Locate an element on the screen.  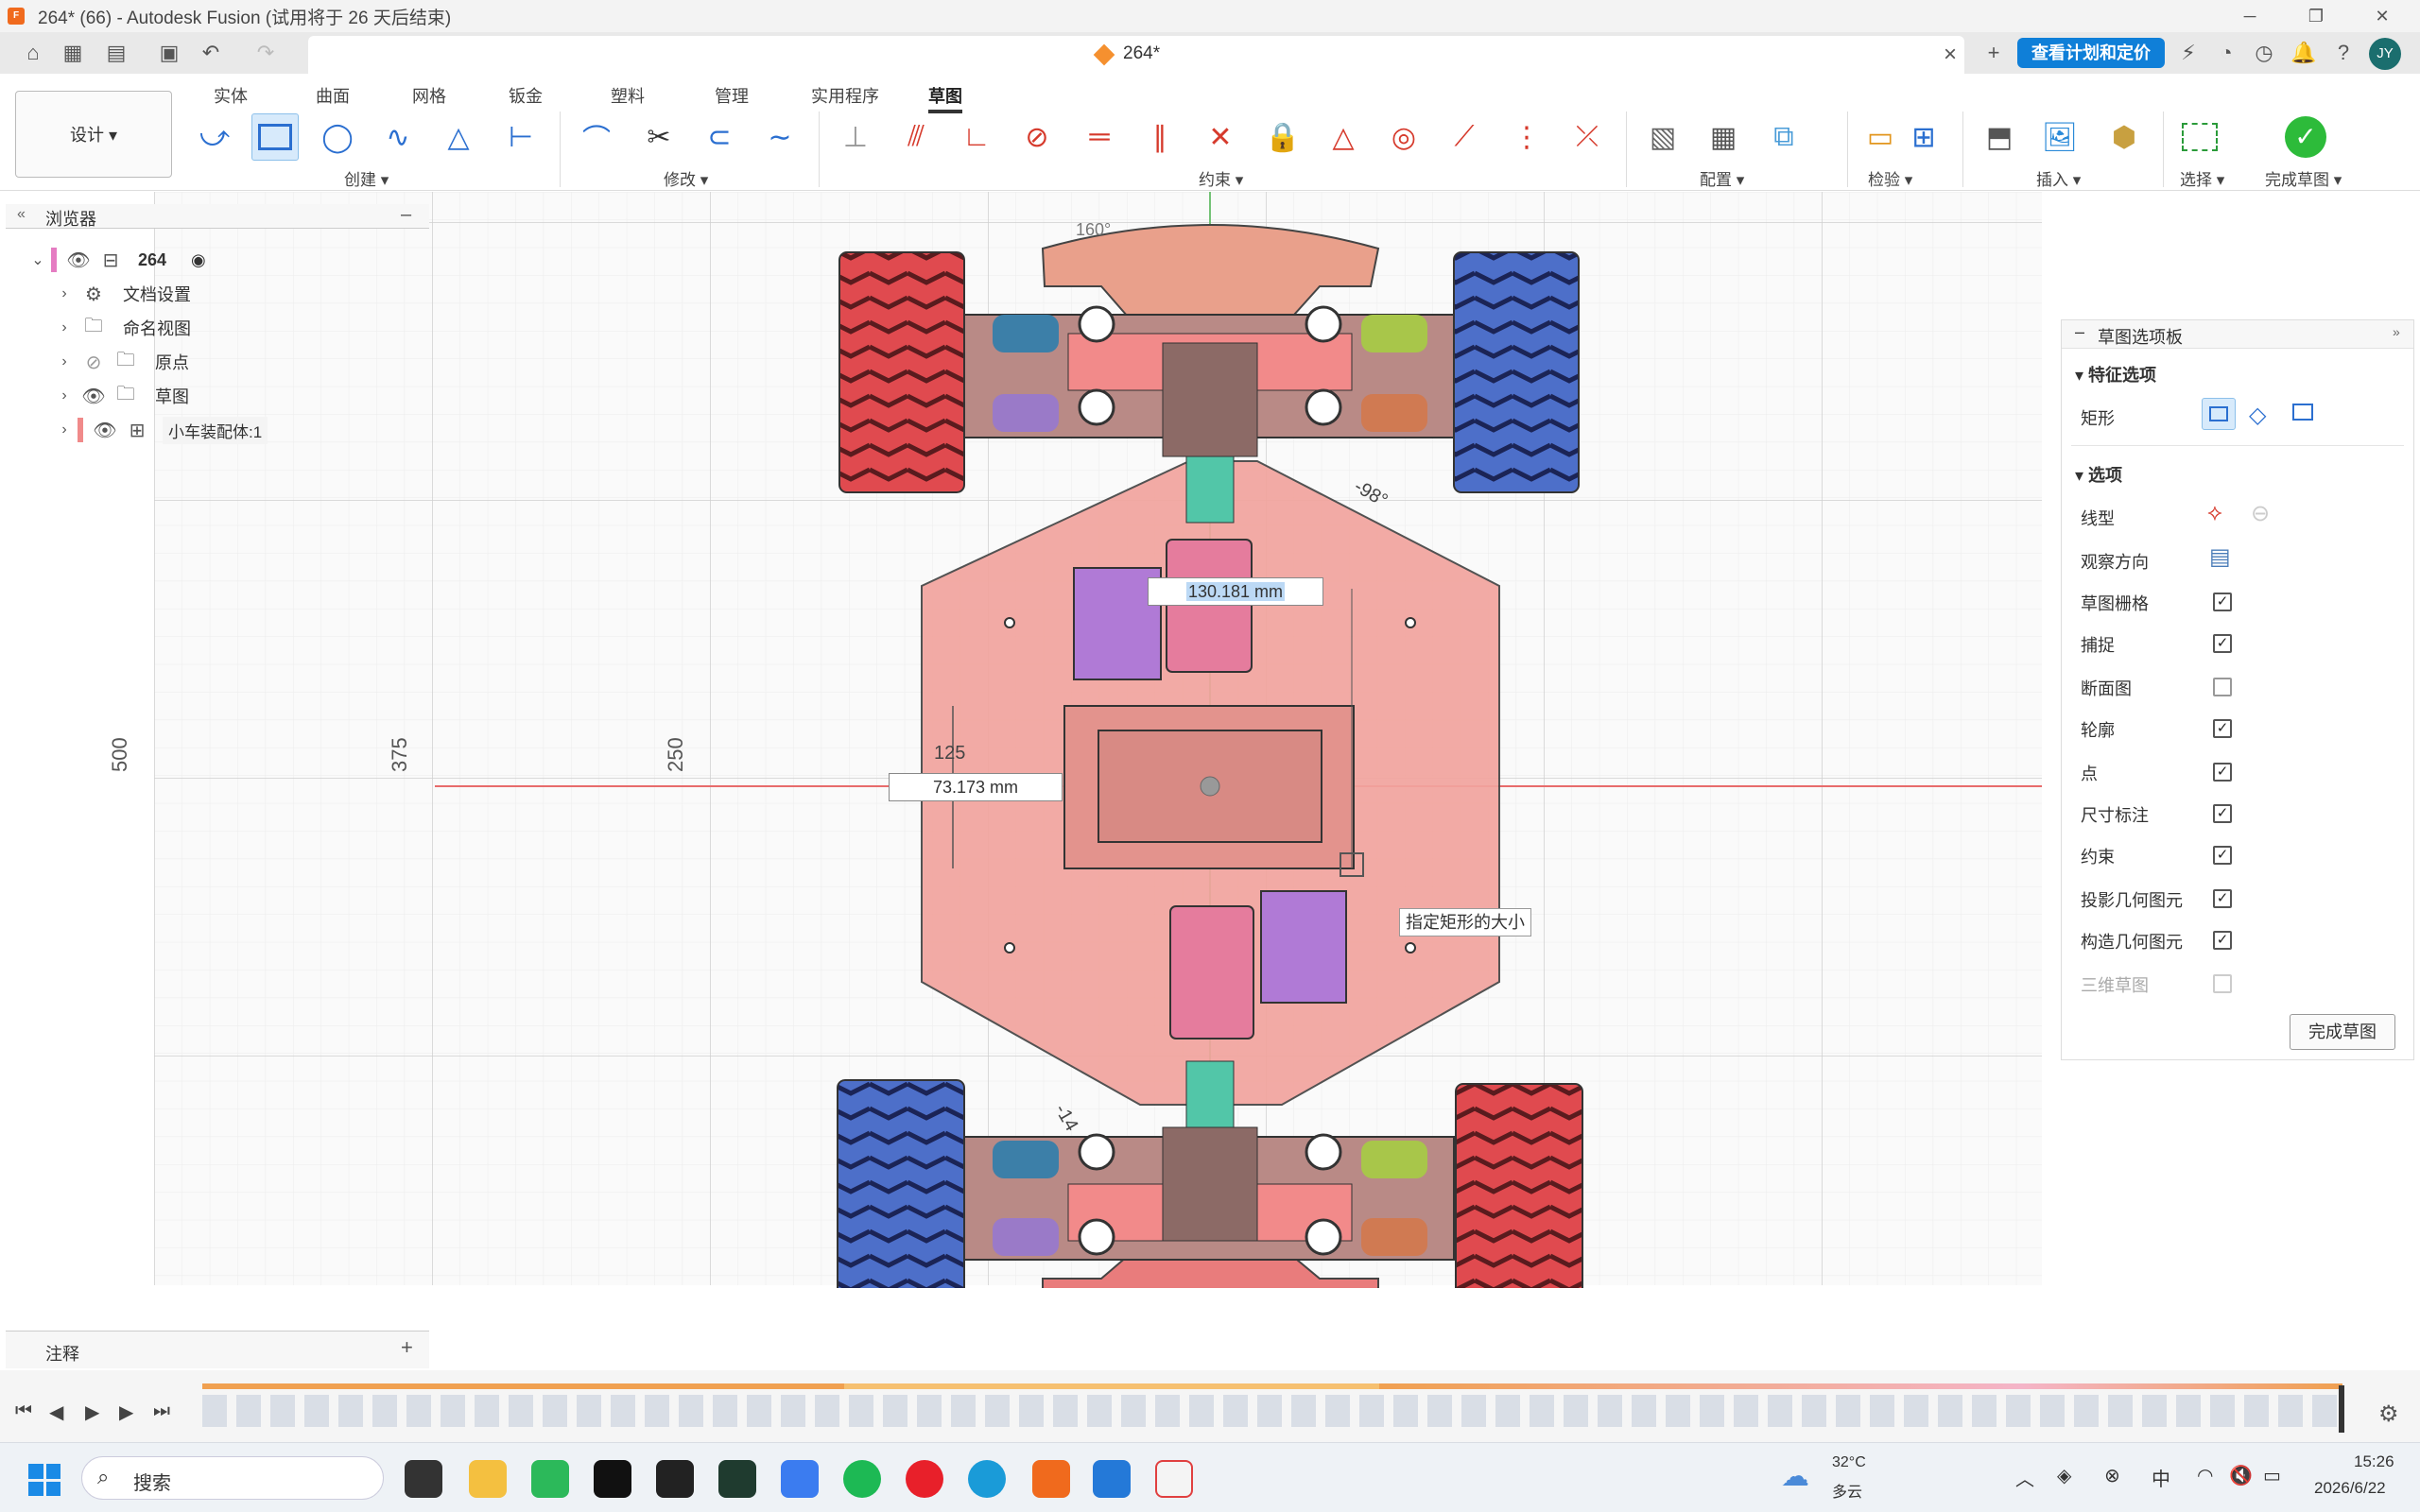
rear-right-wheel is located at coordinates (1519, 1185).